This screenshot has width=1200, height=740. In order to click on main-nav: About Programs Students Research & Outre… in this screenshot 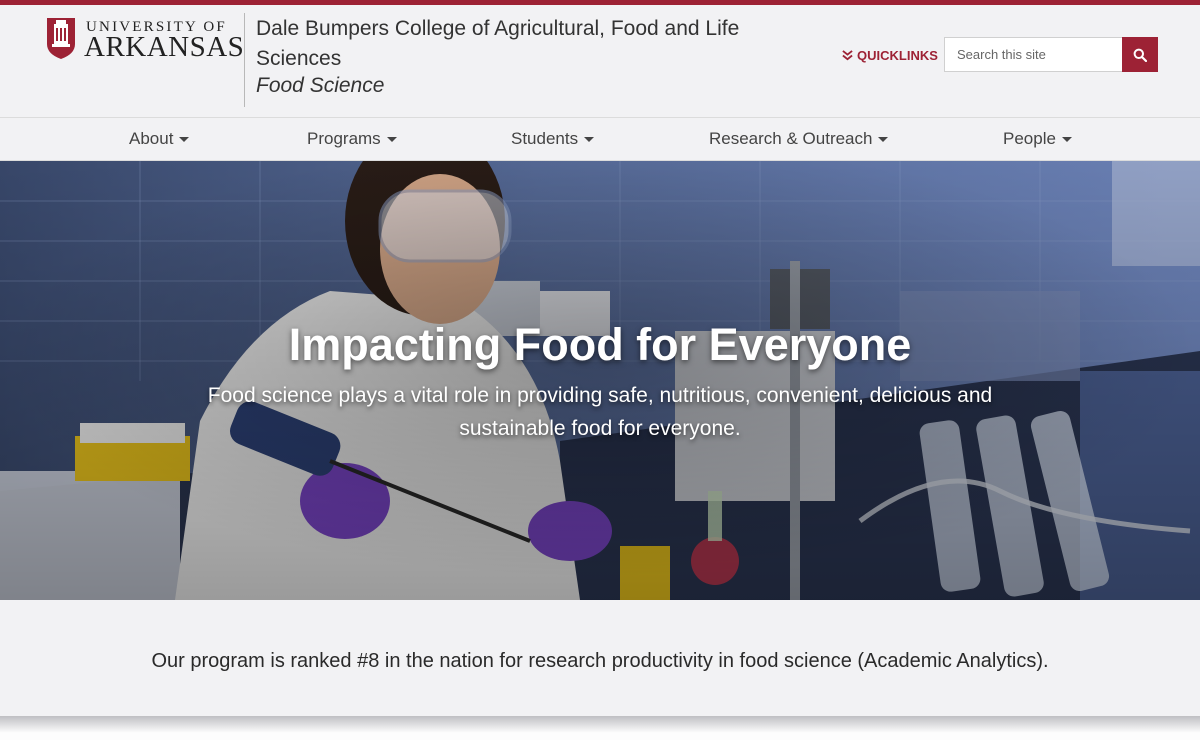, I will do `click(600, 139)`.